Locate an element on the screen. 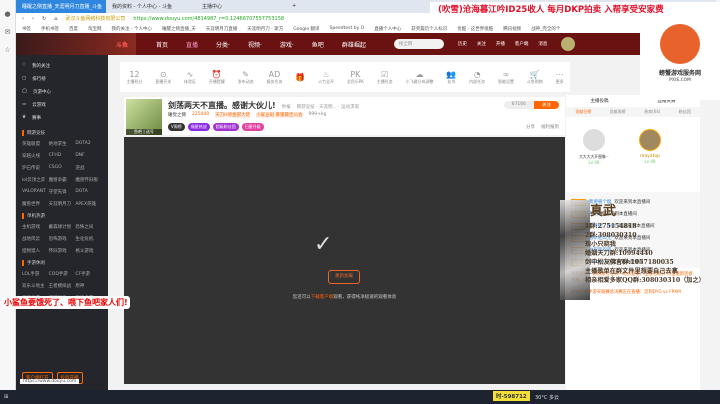 The height and width of the screenshot is (404, 720). tag: 天刀H修金部大佬 is located at coordinates (233, 115).